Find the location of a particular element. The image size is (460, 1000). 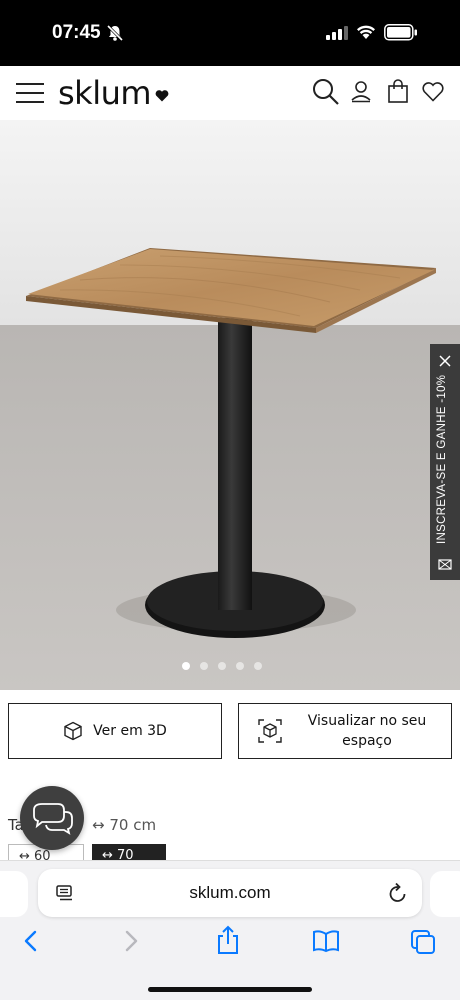

chat-button is located at coordinates (52, 818).